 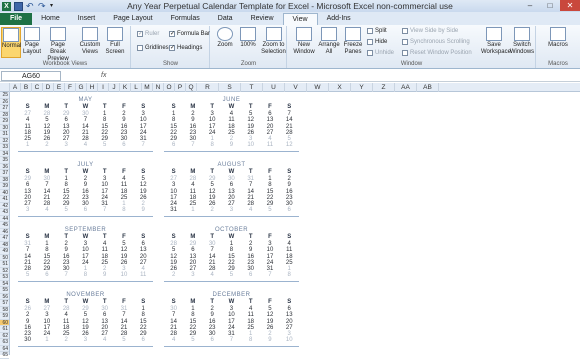 I want to click on save-workspace-button: Save Workspace, so click(x=496, y=41).